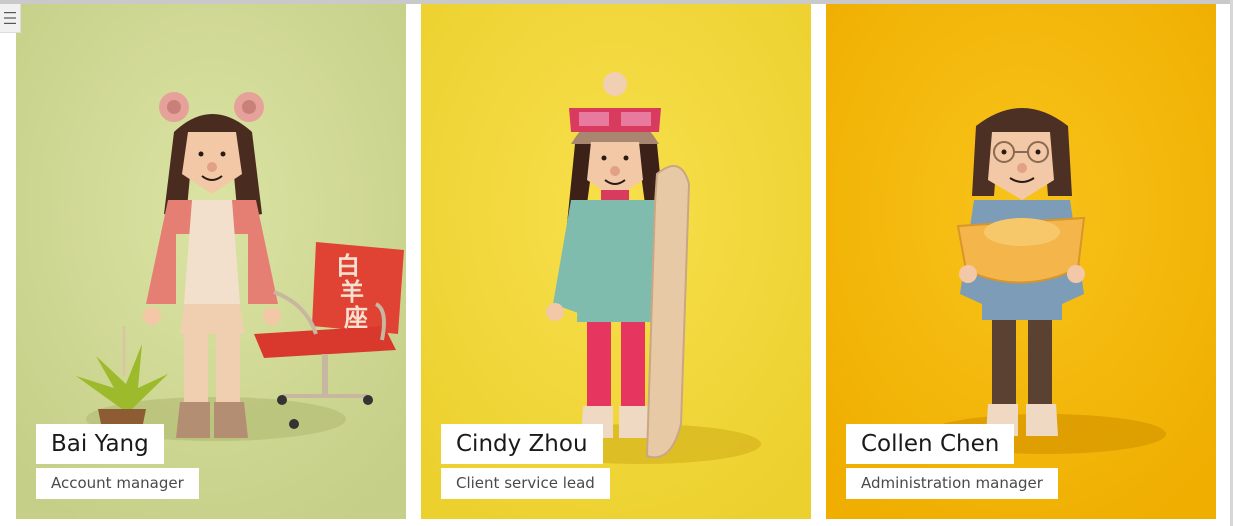 The height and width of the screenshot is (526, 1233). I want to click on member-name: Collen Chen, so click(930, 444).